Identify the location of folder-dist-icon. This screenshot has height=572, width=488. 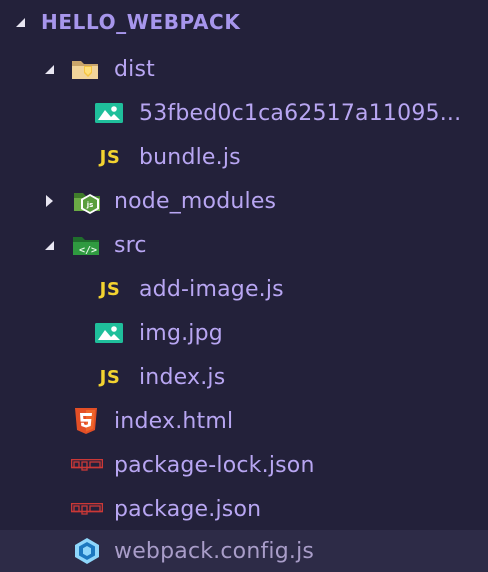
(85, 69).